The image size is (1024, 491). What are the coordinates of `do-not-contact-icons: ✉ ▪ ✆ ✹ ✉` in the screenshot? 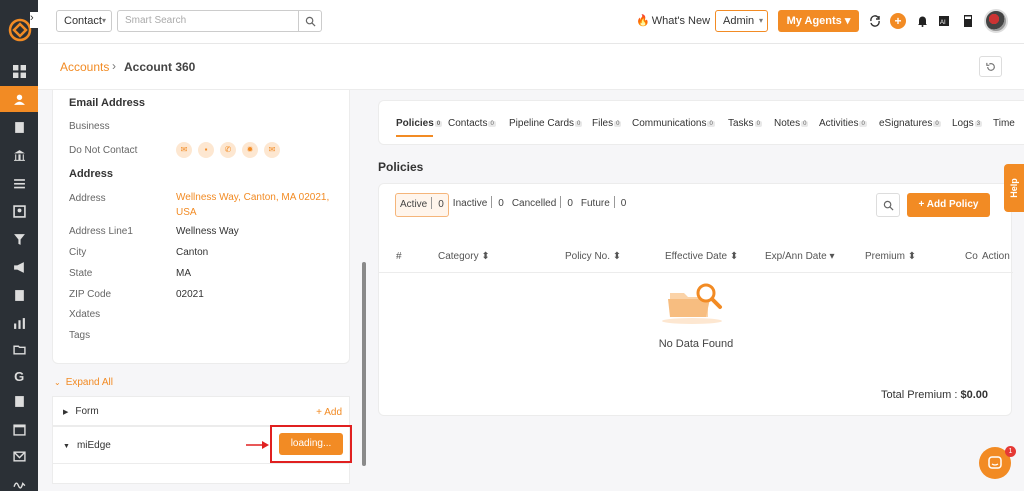 It's located at (228, 150).